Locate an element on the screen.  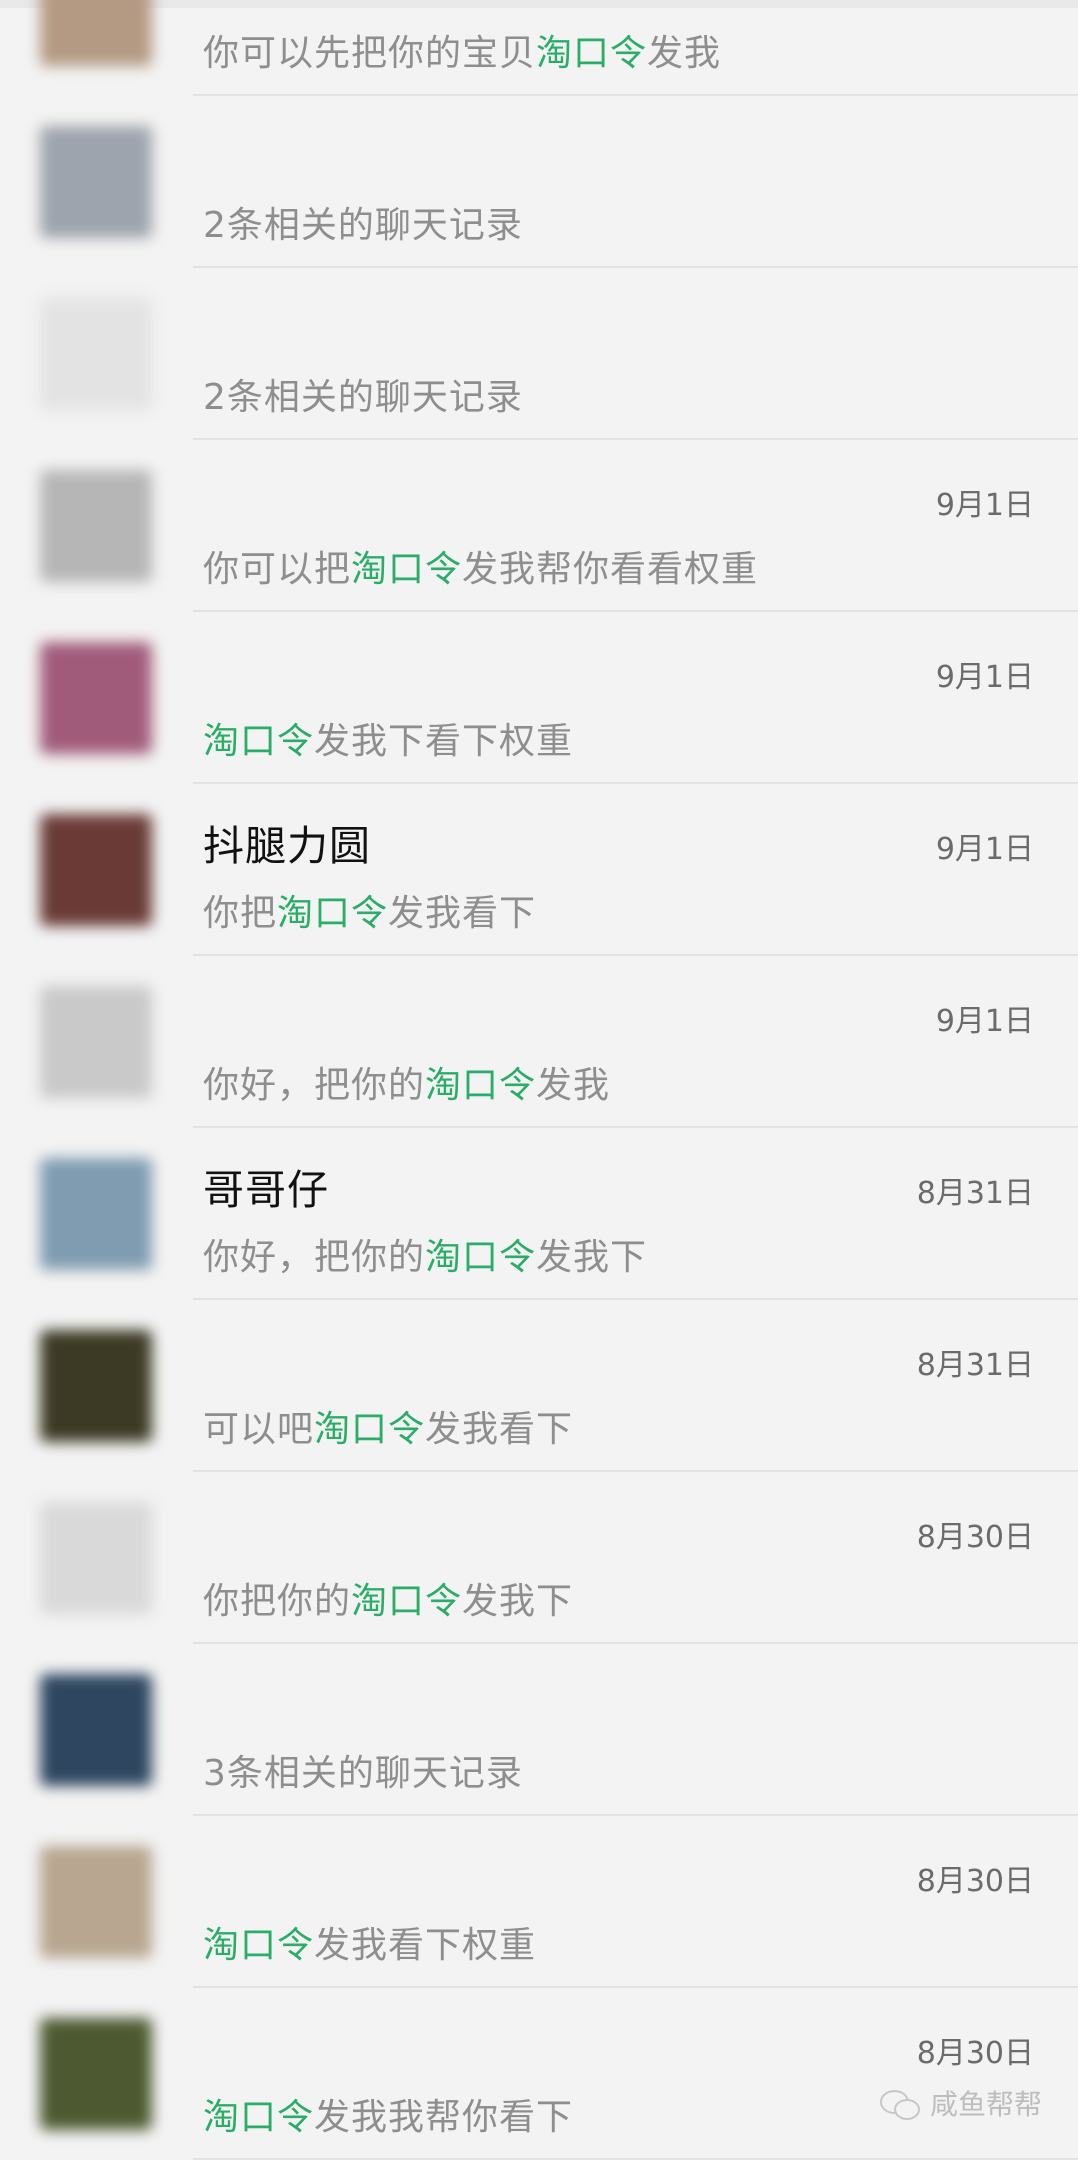
chat-list-item: 3条相关的聊天记录 is located at coordinates (539, 1730).